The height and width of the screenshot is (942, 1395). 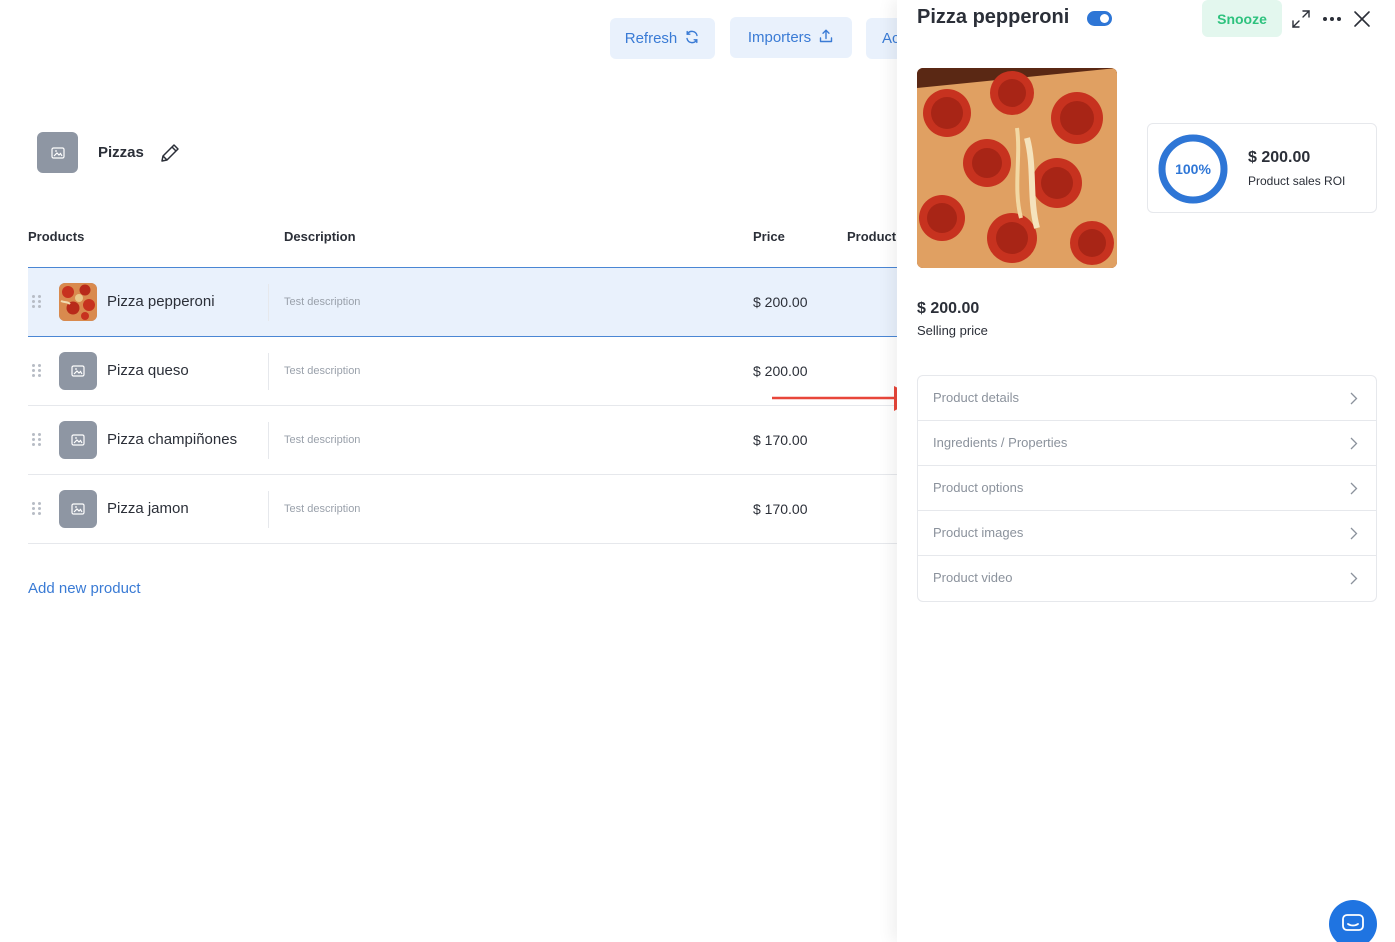 What do you see at coordinates (1017, 168) in the screenshot?
I see `product-image` at bounding box center [1017, 168].